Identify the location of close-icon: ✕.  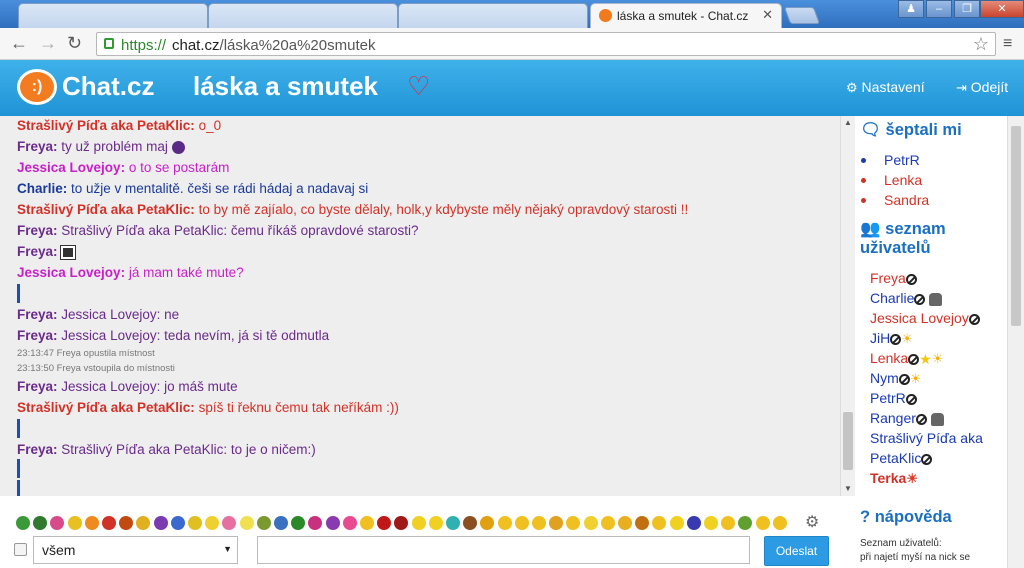
(767, 15).